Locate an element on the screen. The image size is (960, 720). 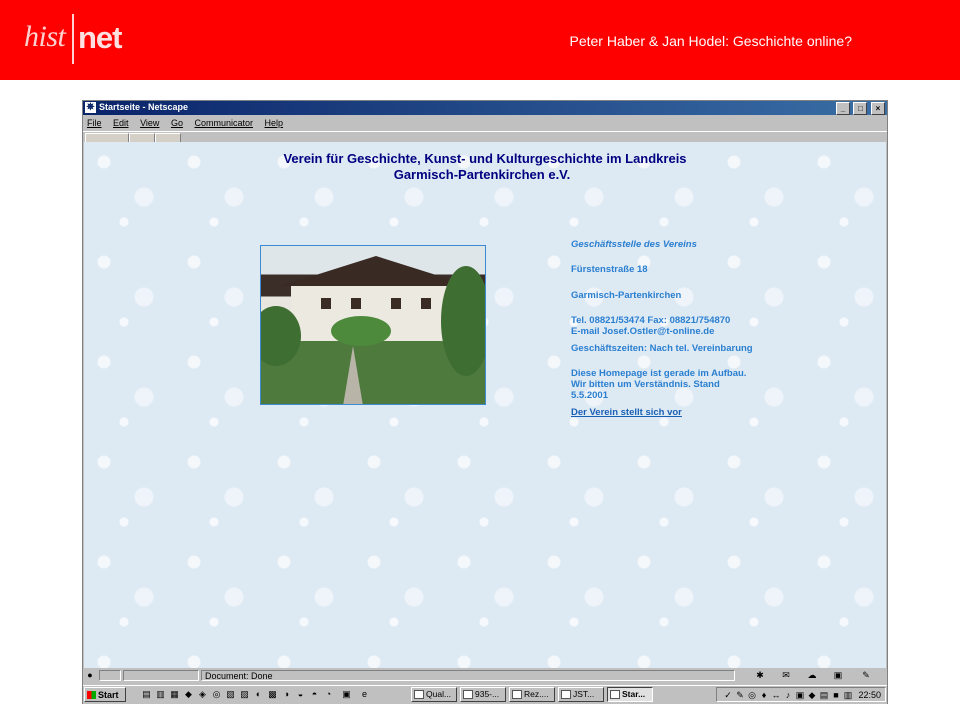
menu-file: File is located at coordinates (94, 123).